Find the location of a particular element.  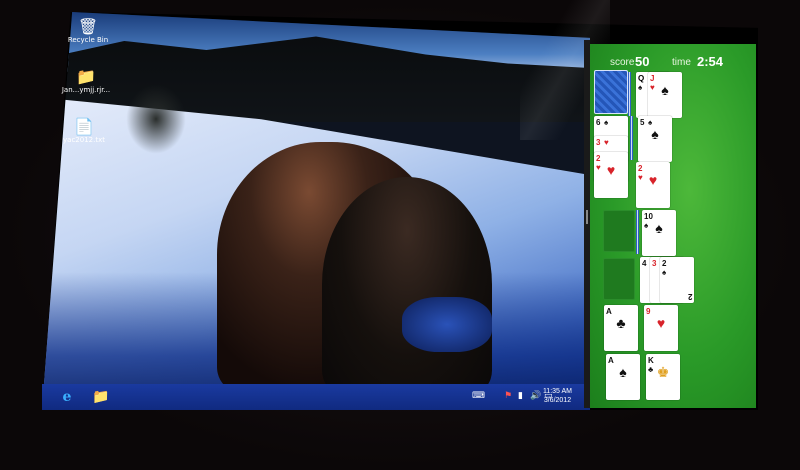

card-rank: Q is located at coordinates (641, 78).